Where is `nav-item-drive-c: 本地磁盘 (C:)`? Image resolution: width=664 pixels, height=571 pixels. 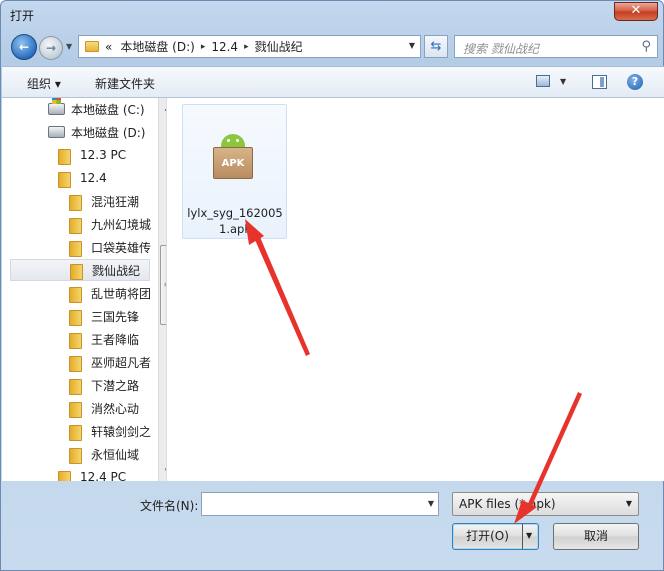 nav-item-drive-c: 本地磁盘 (C:) is located at coordinates (96, 109).